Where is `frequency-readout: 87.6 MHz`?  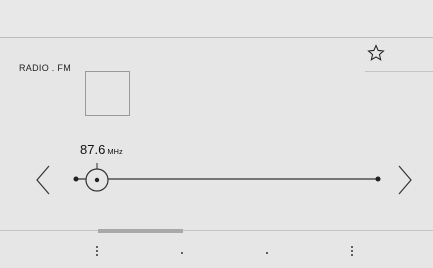
frequency-readout: 87.6 MHz is located at coordinates (101, 150).